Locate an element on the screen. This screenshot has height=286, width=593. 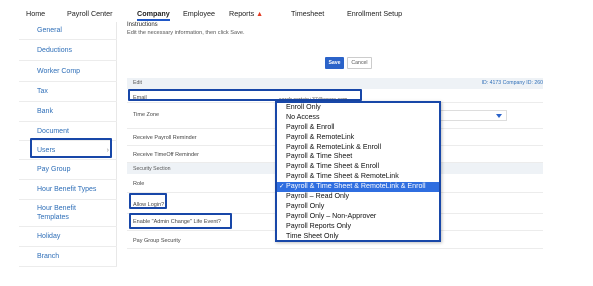
nav-home: Home is located at coordinates (35, 13).